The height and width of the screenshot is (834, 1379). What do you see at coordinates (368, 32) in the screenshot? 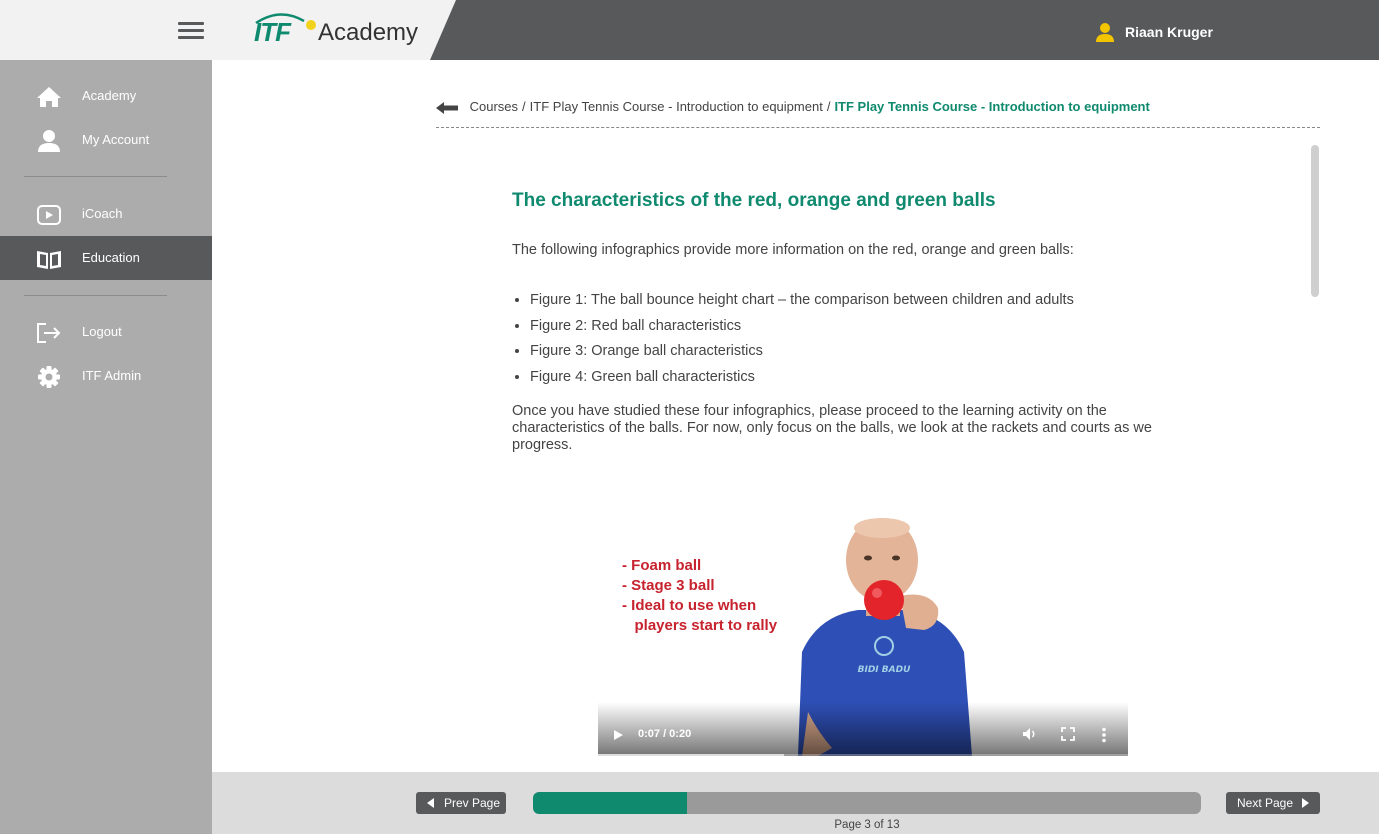
I see `logo-academy-text: Academy` at bounding box center [368, 32].